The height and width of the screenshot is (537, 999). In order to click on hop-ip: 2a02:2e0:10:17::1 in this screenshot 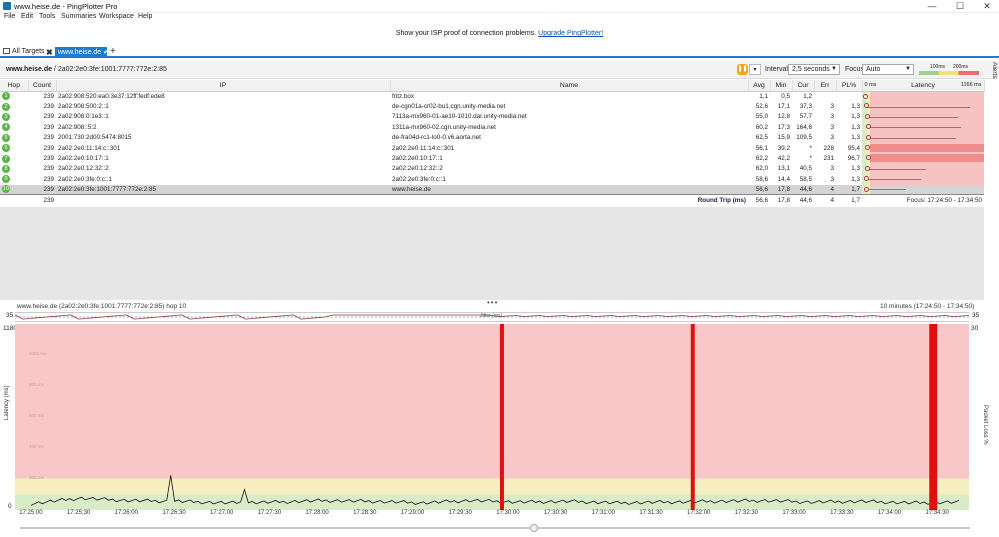, I will do `click(83, 159)`.